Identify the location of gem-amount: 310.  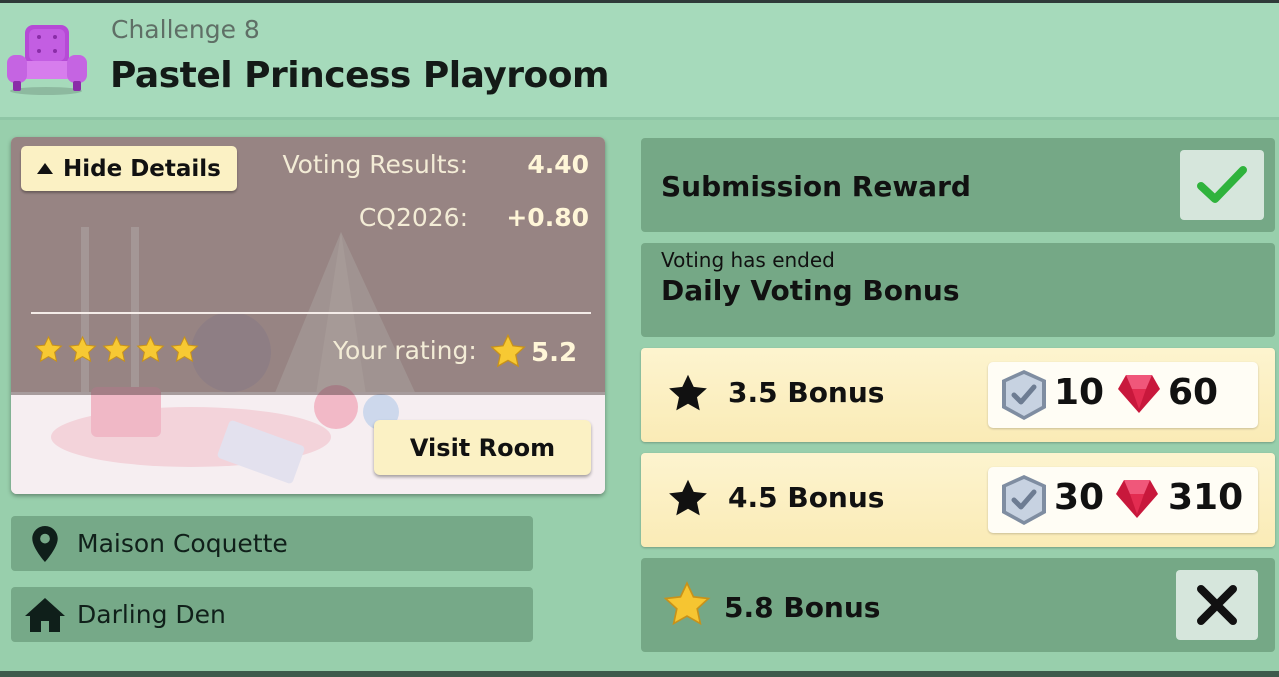
(1206, 497).